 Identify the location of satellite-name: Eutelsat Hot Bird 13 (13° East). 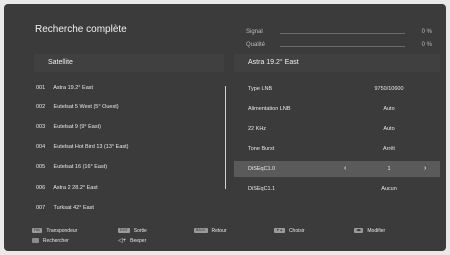
(91, 147).